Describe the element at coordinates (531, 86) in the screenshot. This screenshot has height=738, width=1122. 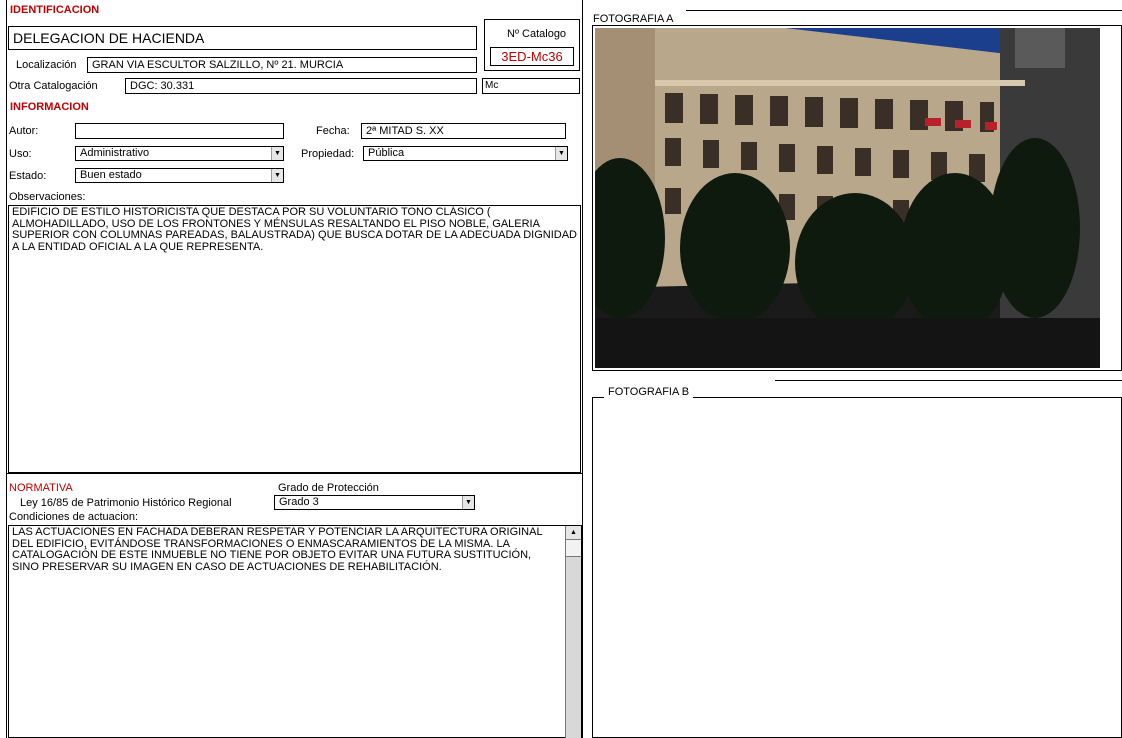
I see `mc-field: Mc` at that location.